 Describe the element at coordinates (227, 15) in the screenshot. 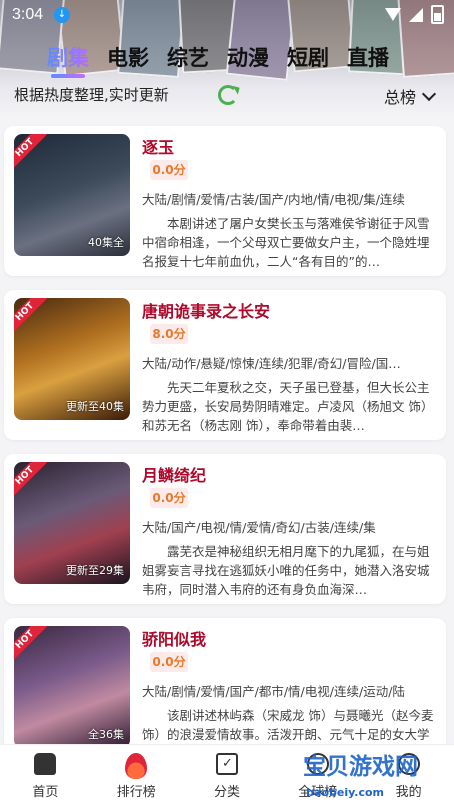

I see `status-bar: 3:04 ↓` at that location.